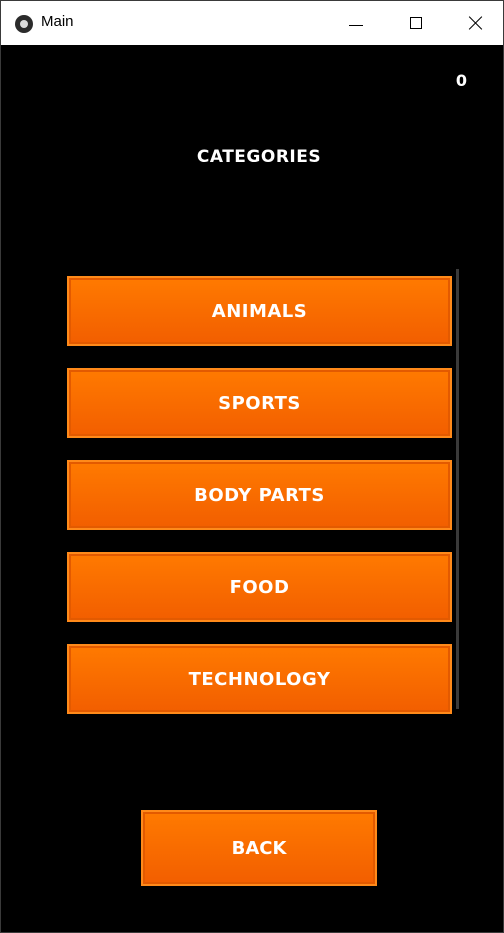 The image size is (504, 933). What do you see at coordinates (259, 679) in the screenshot?
I see `category-button-technology: TECHNOLOGY` at bounding box center [259, 679].